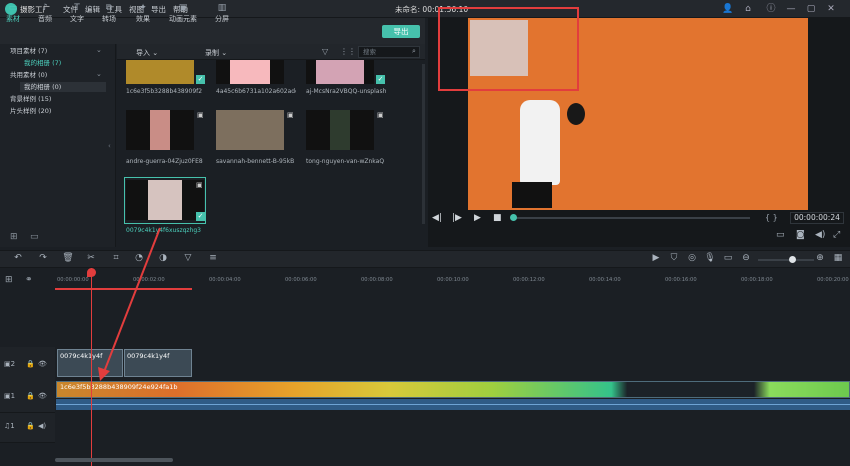  I want to click on timeline-scrollbar, so click(114, 460).